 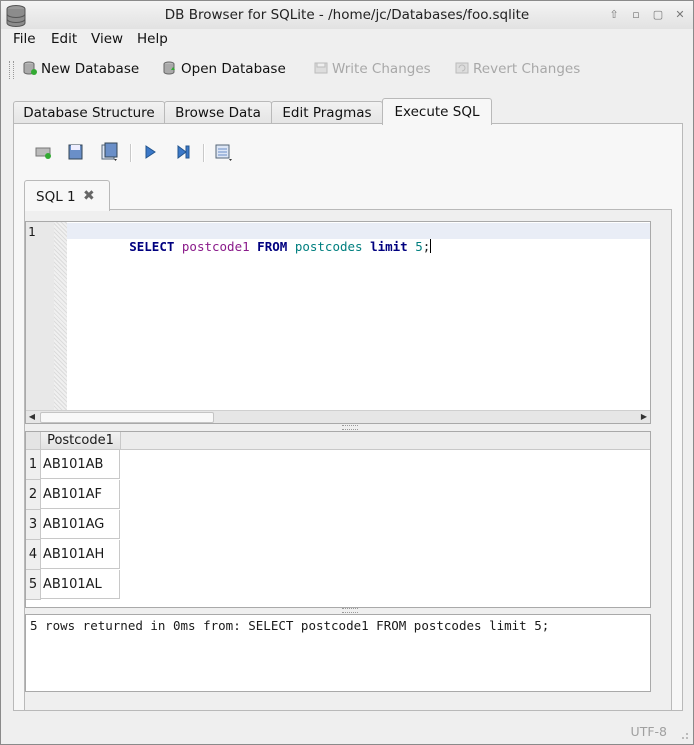 What do you see at coordinates (80, 494) in the screenshot?
I see `table-cell: AB101AF` at bounding box center [80, 494].